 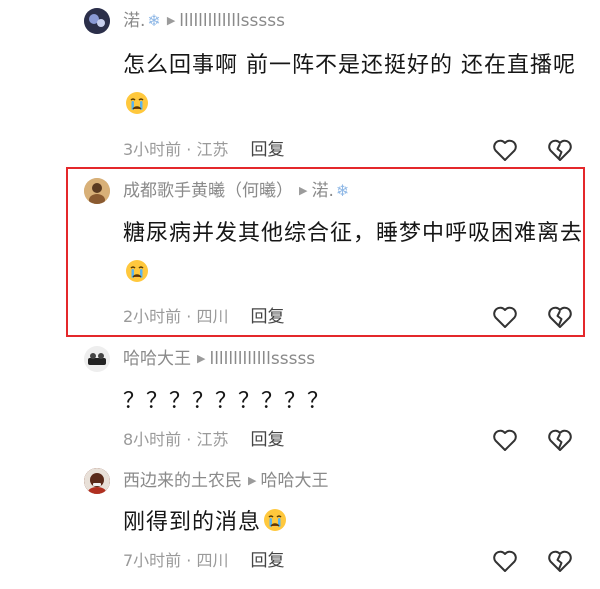 I want to click on comment-text-block: ？？？？？？？？？, so click(x=353, y=402).